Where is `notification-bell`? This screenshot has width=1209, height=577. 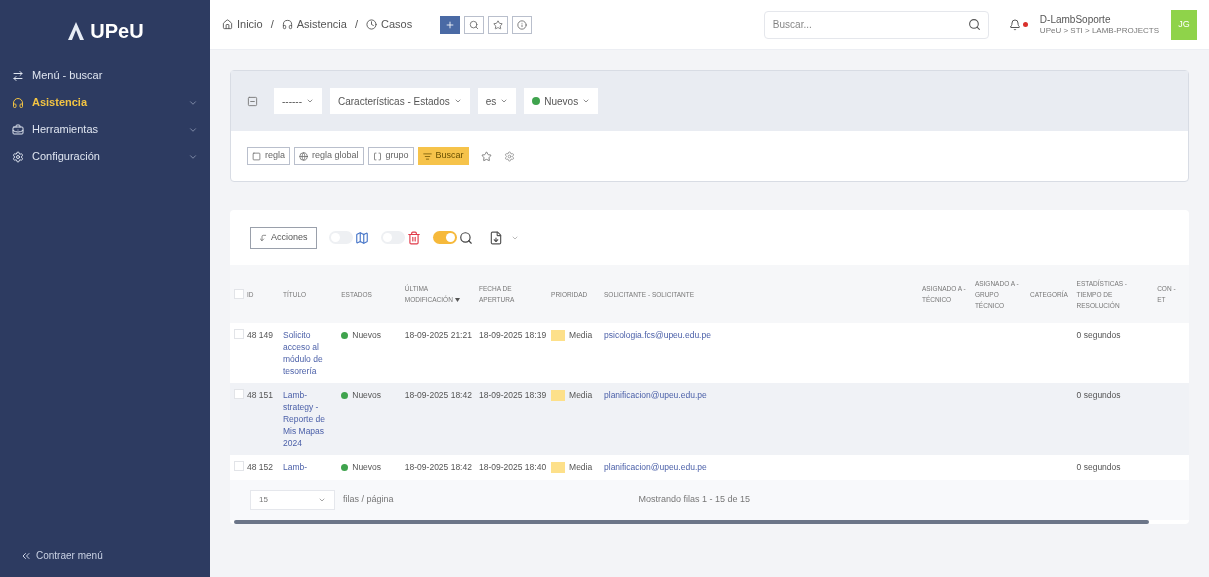 notification-bell is located at coordinates (1018, 24).